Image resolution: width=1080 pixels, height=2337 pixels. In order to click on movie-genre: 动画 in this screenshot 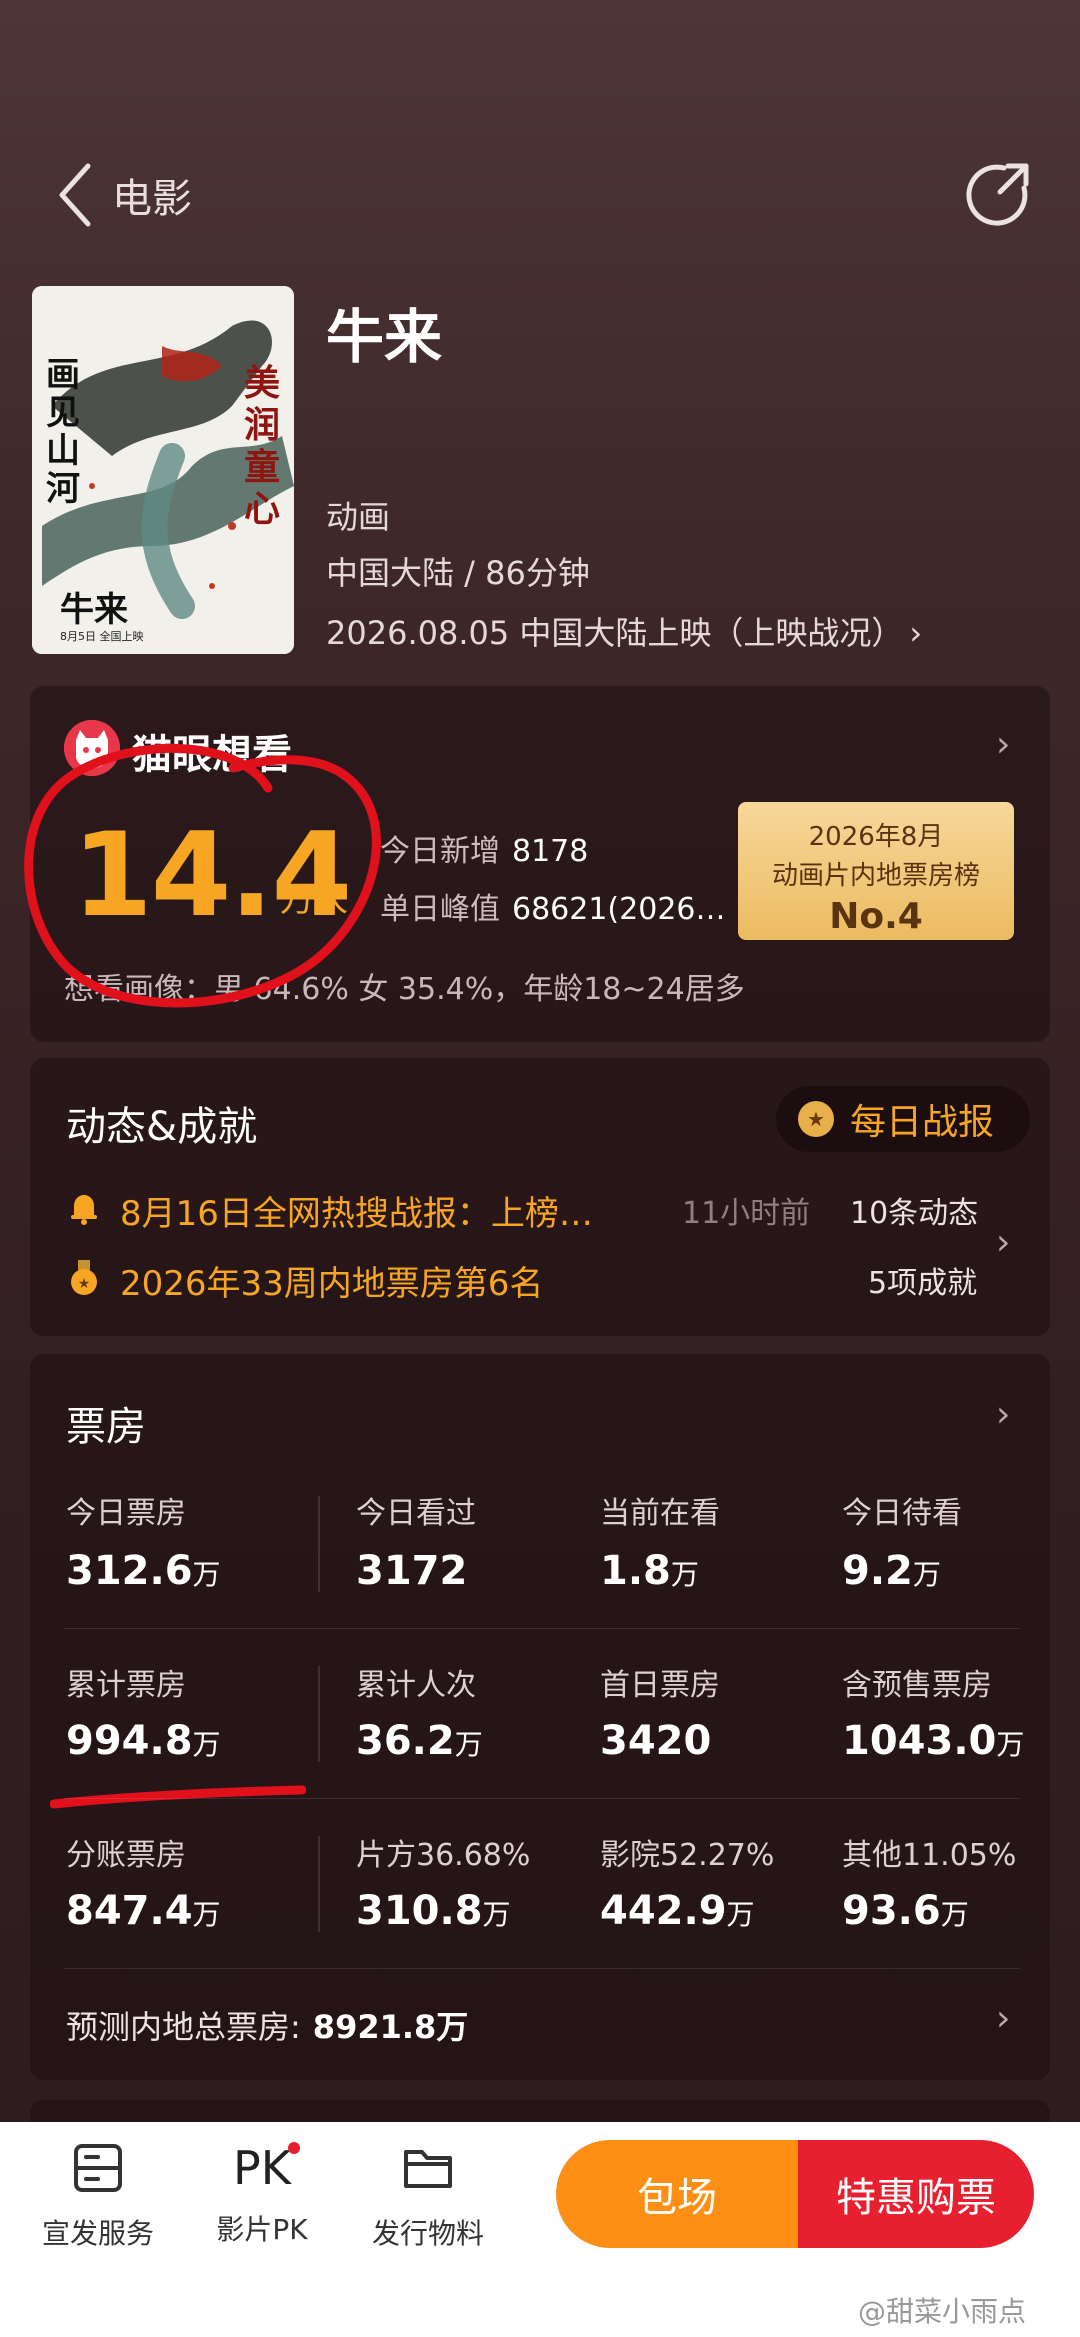, I will do `click(358, 517)`.